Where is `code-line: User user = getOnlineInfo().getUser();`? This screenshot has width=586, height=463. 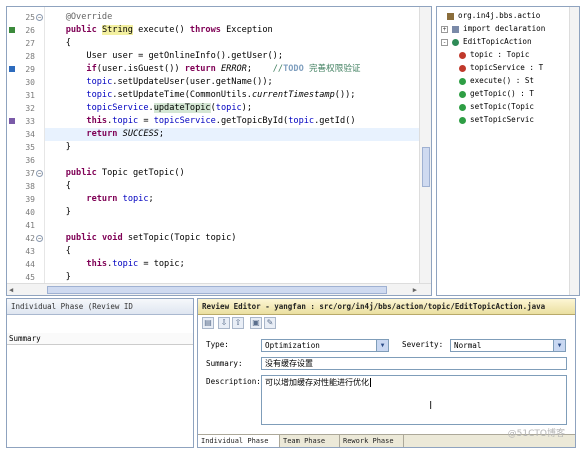 code-line: User user = getOnlineInfo().getUser(); is located at coordinates (232, 56).